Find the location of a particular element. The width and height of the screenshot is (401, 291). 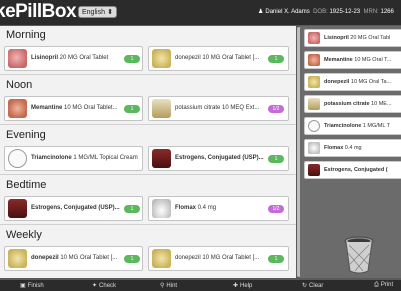

search-icon: ⚲ is located at coordinates (162, 286).